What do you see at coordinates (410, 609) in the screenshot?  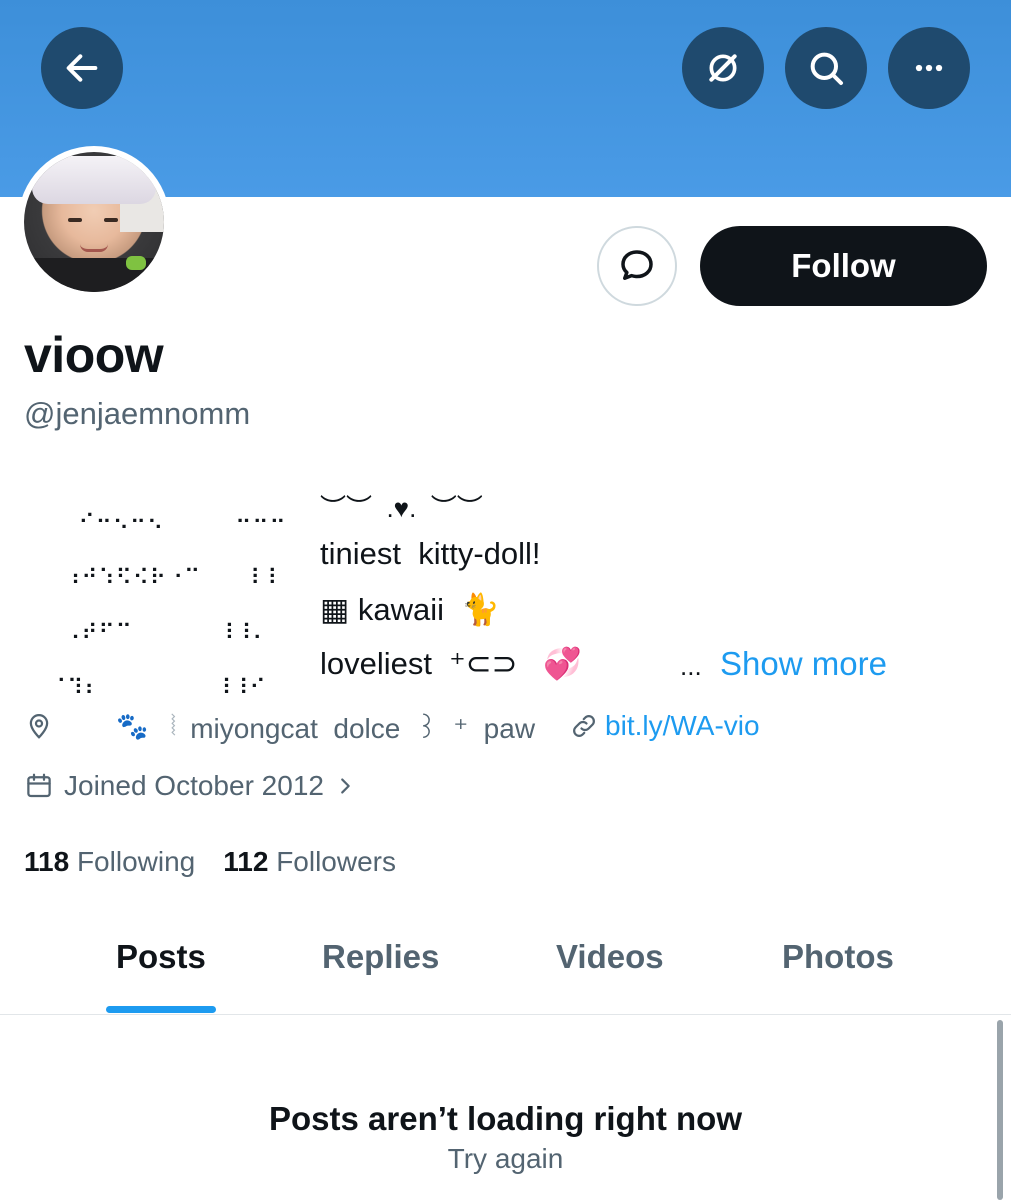 I see `bio-line: ▦ kawaii 🐈` at bounding box center [410, 609].